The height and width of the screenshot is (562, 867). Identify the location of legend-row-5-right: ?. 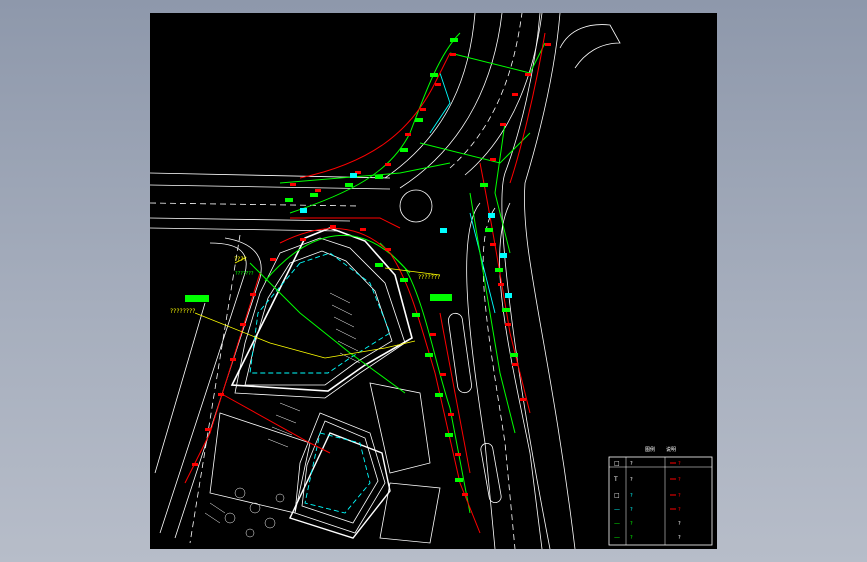
(679, 524).